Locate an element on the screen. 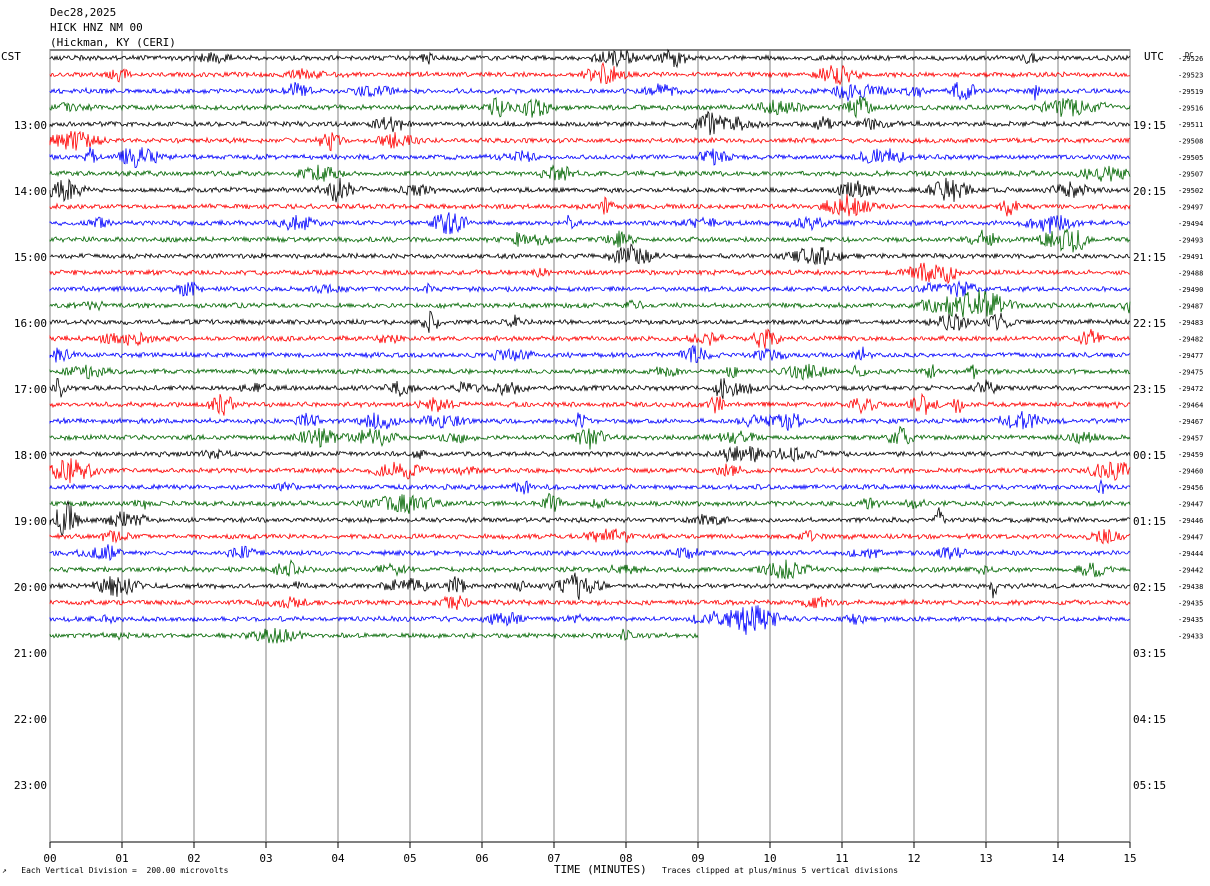  right-hour-label: 20:15 is located at coordinates (1149, 191).